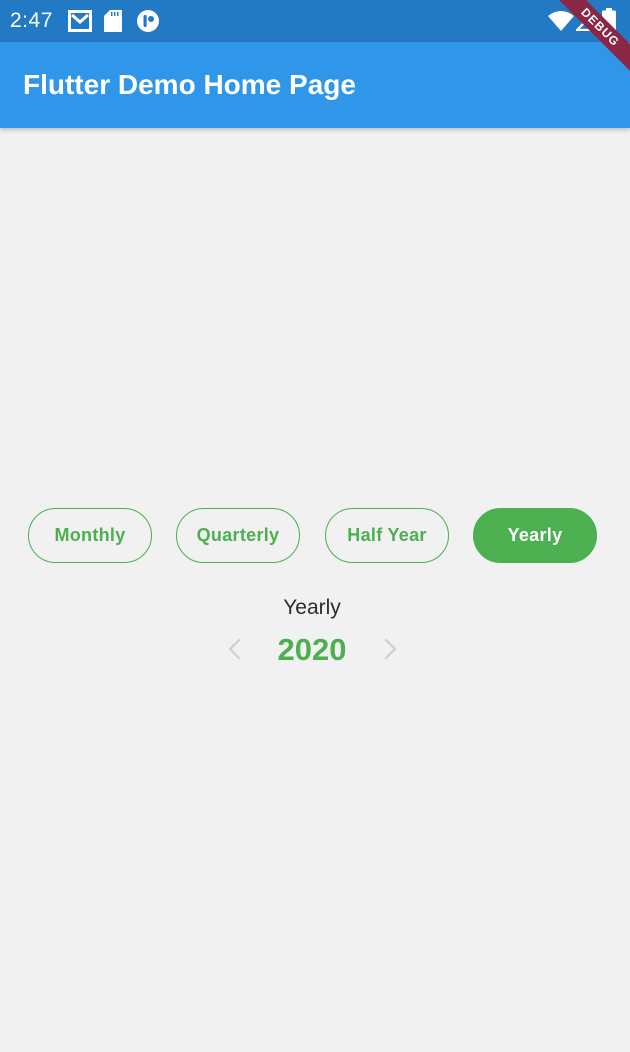 Image resolution: width=630 pixels, height=1052 pixels. I want to click on gmail-icon, so click(80, 21).